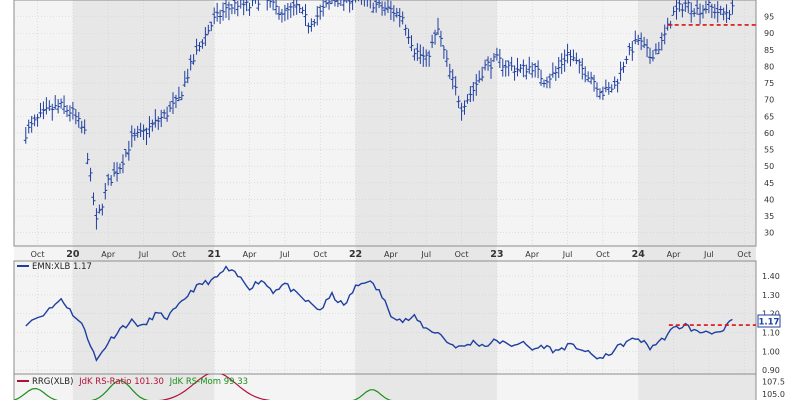  Describe the element at coordinates (769, 125) in the screenshot. I see `price-y-axis: 30 35 40 45 50 55 60 65 70 75 80 85 90 95` at that location.